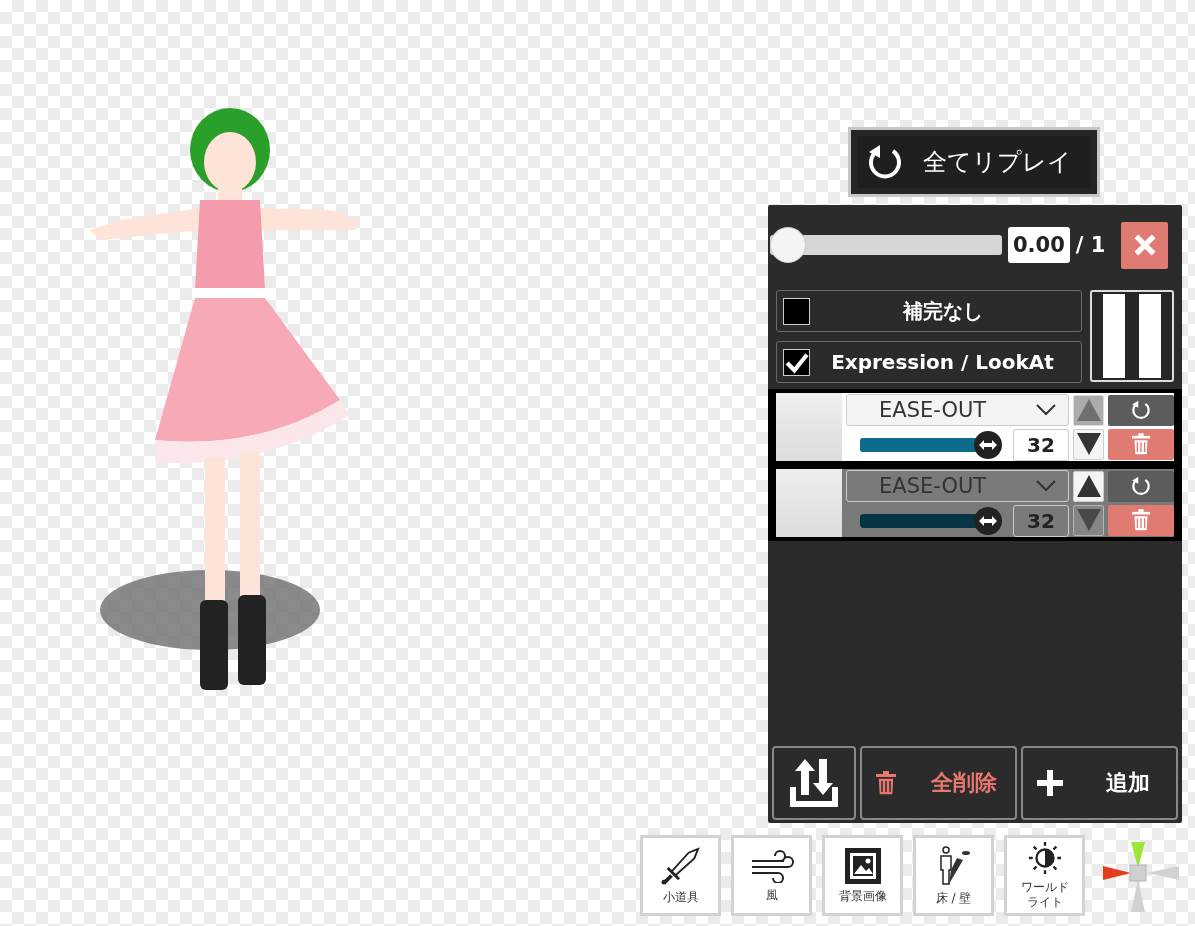 Image resolution: width=1195 pixels, height=926 pixels. Describe the element at coordinates (788, 245) in the screenshot. I see `slider-thumb` at that location.